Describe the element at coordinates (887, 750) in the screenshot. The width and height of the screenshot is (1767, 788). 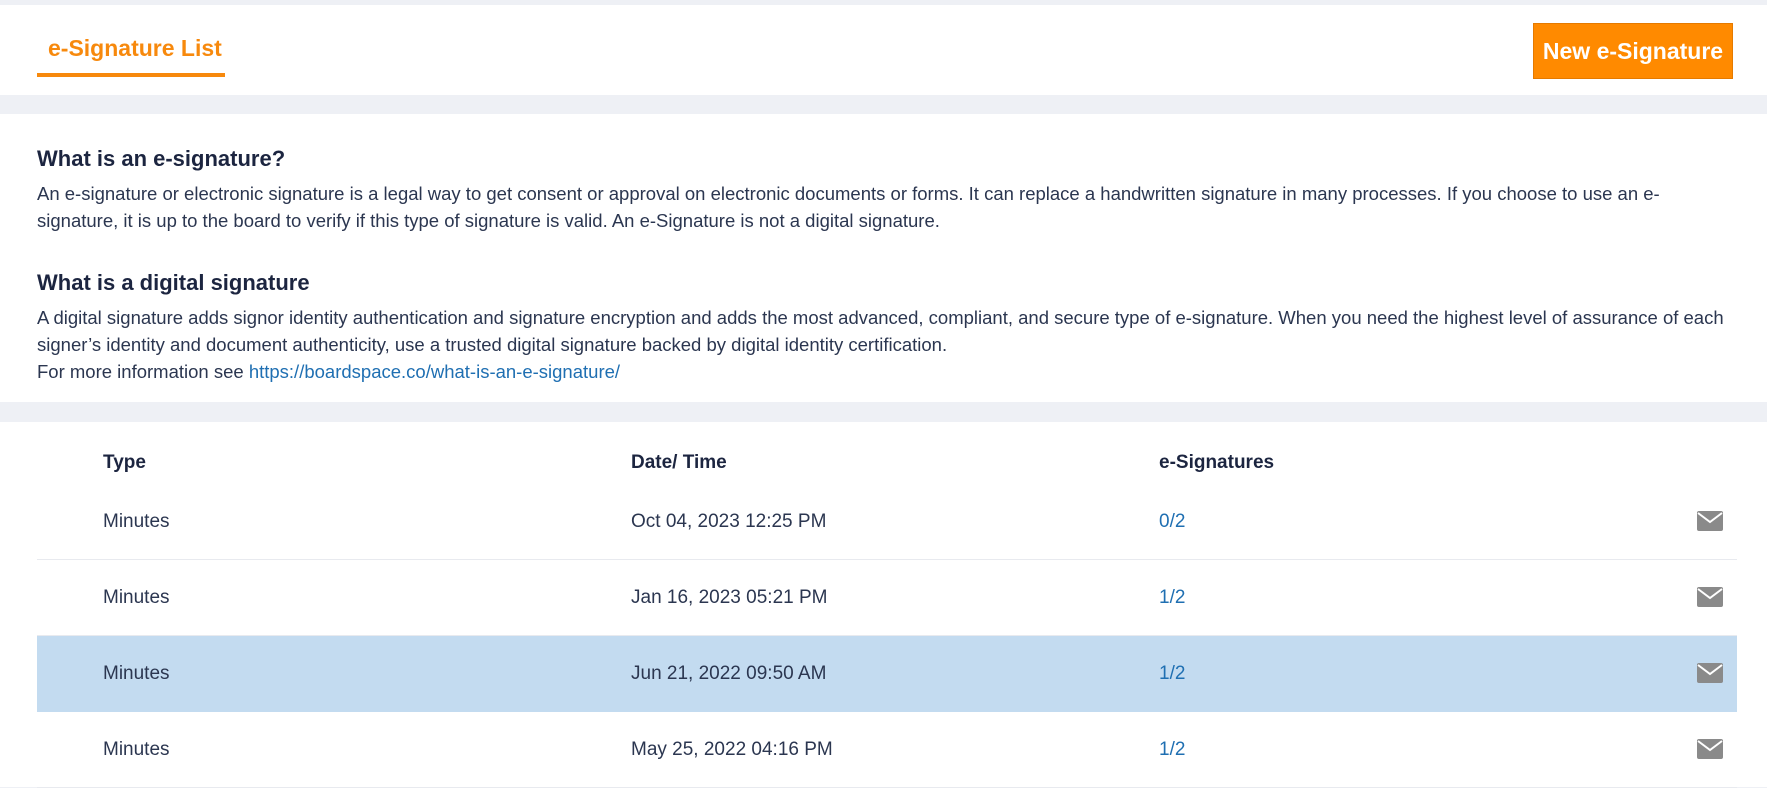
I see `table-row: Minutes May 25, 2022 04:16 PM 1/2` at that location.